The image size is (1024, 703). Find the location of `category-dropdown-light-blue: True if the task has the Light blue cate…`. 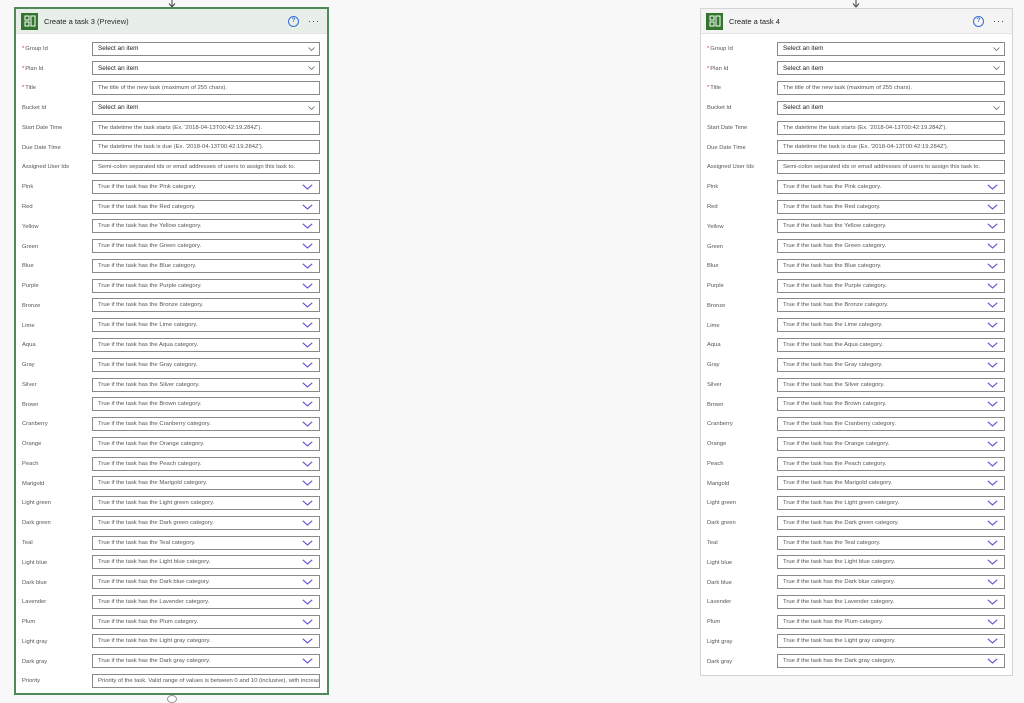

category-dropdown-light-blue: True if the task has the Light blue cate… is located at coordinates (891, 562).